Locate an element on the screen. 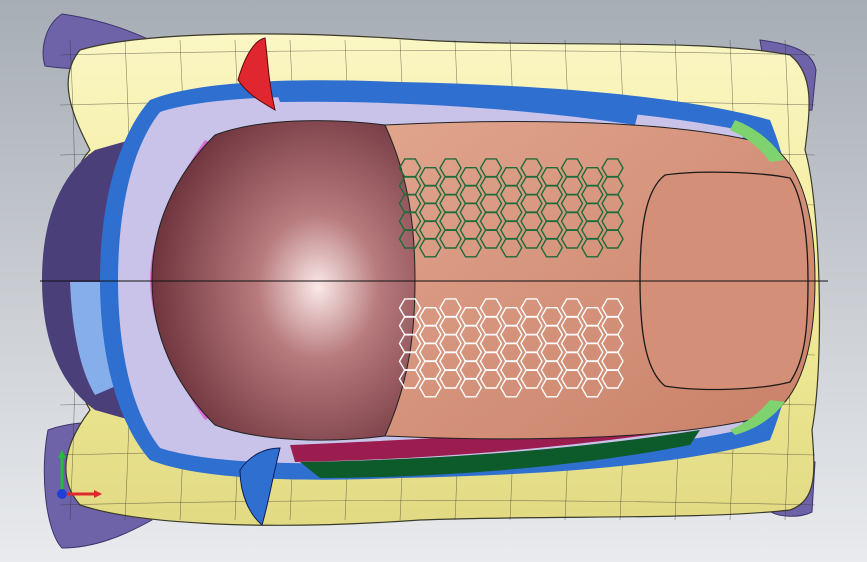 Image resolution: width=867 pixels, height=562 pixels. z-axis-icon is located at coordinates (62, 494).